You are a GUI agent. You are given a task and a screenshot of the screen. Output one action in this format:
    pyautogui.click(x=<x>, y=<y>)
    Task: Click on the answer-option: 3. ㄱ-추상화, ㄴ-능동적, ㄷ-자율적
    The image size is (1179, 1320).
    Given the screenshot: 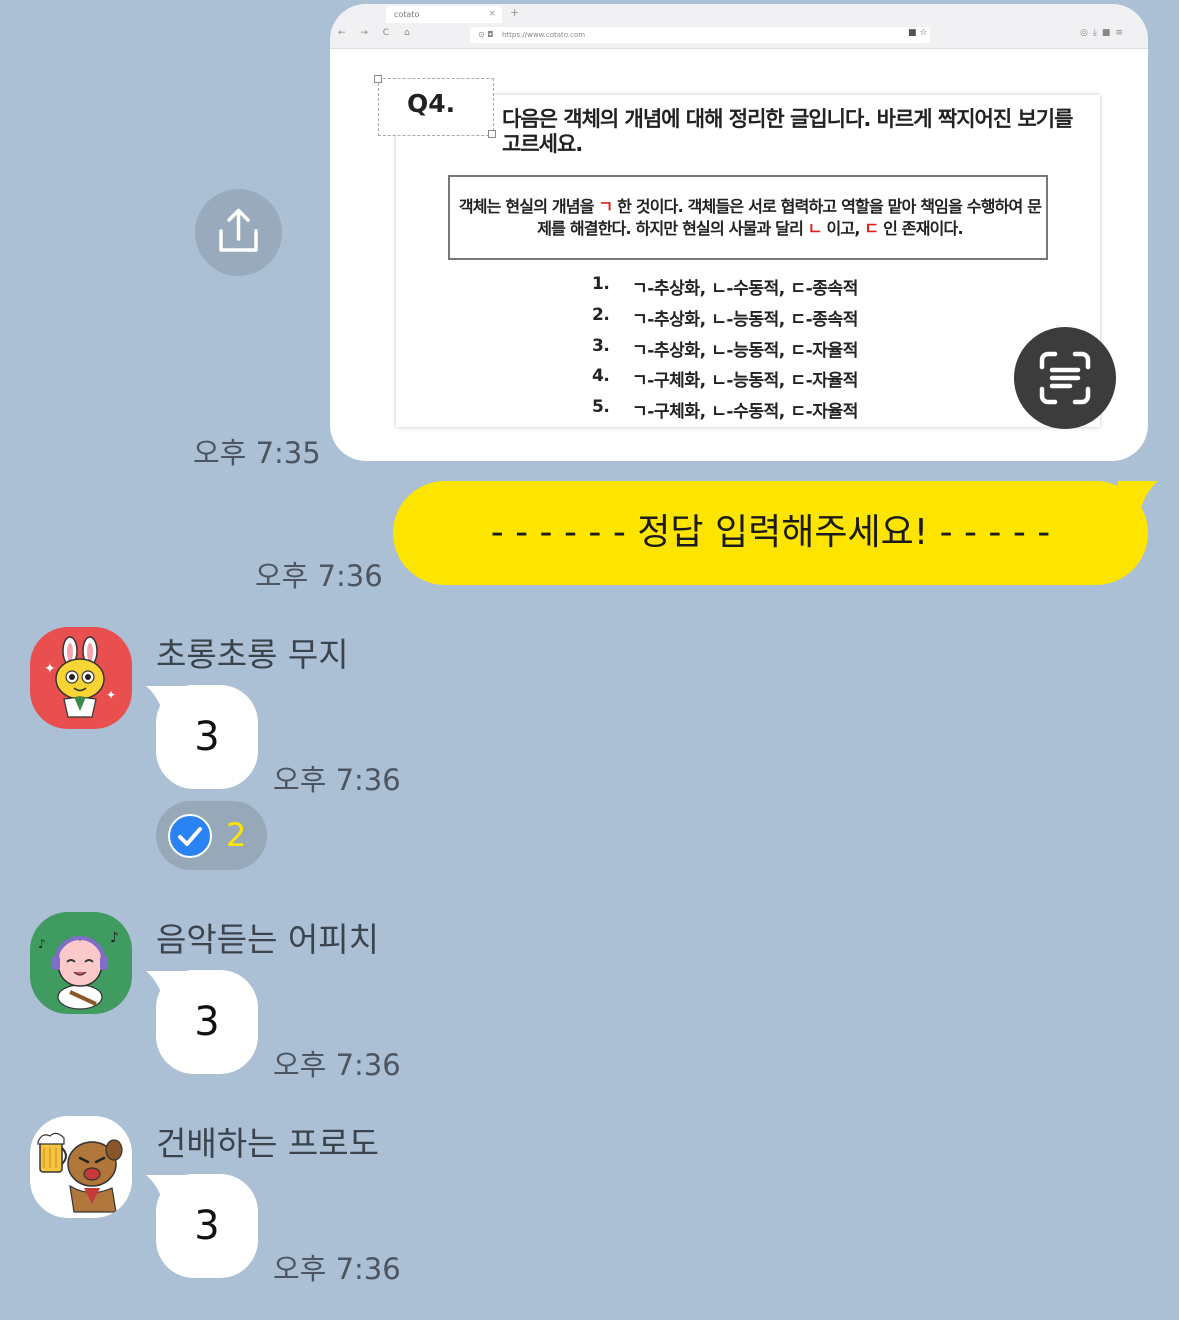 What is the action you would take?
    pyautogui.click(x=725, y=348)
    